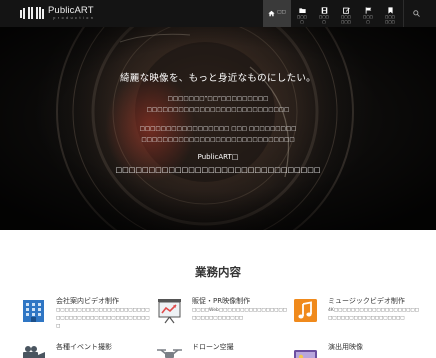 The image size is (436, 358). Describe the element at coordinates (302, 10) in the screenshot. I see `folder-icon` at that location.